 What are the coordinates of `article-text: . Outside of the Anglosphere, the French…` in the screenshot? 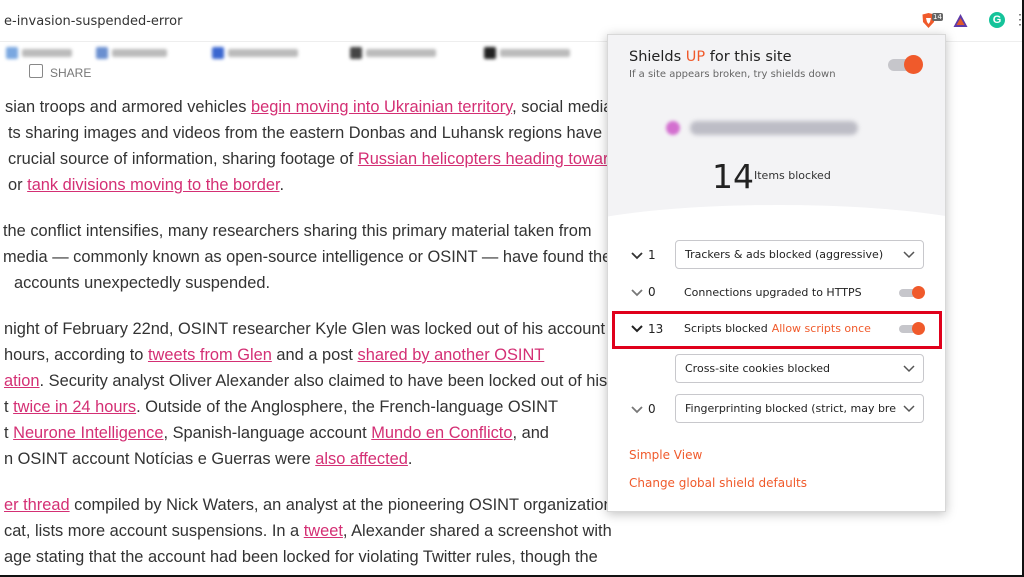 It's located at (347, 407).